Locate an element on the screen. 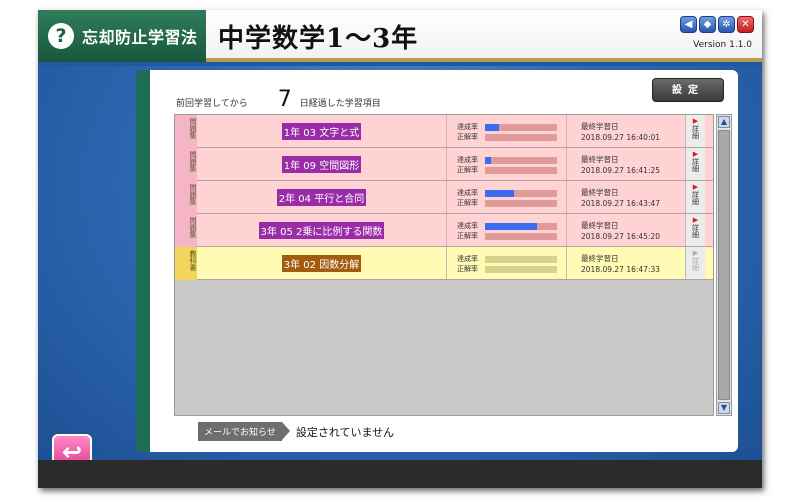 Image resolution: width=800 pixels, height=500 pixels. item-title-cell: 3年 02 因数分解 is located at coordinates (322, 263).